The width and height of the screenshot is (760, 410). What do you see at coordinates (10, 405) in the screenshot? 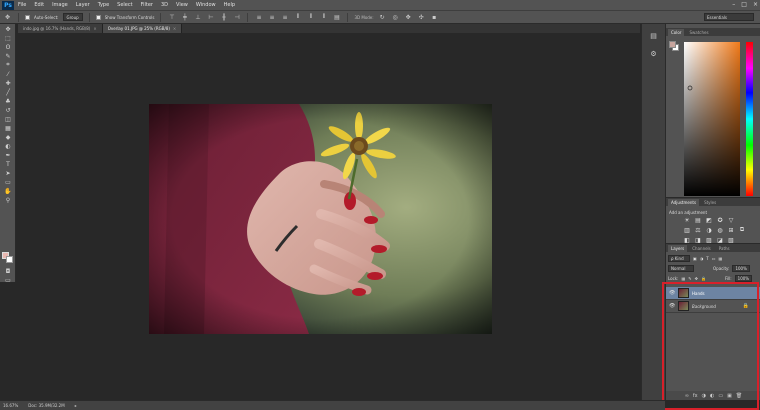
I see `zoom-level: 16.67%` at bounding box center [10, 405].